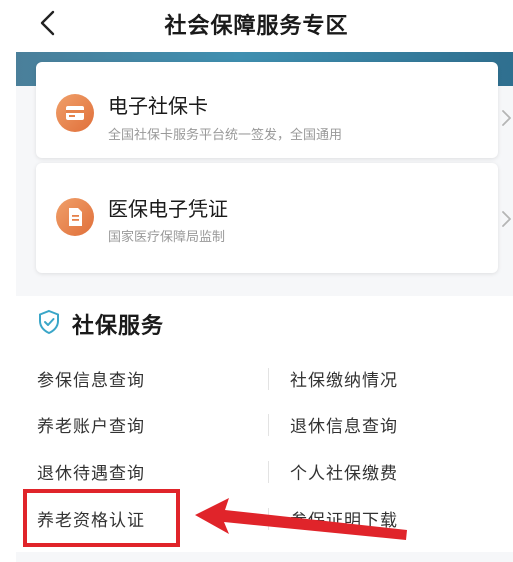 The image size is (513, 562). What do you see at coordinates (75, 217) in the screenshot?
I see `document-icon` at bounding box center [75, 217].